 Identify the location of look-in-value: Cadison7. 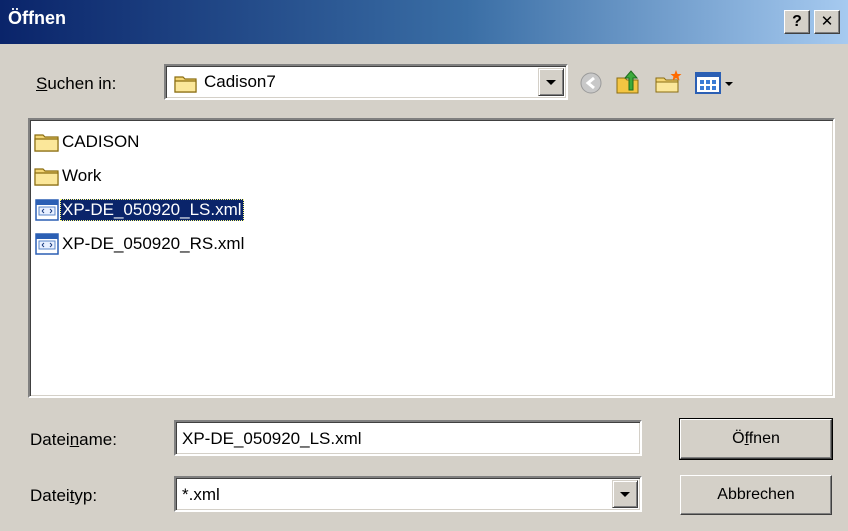
(240, 81).